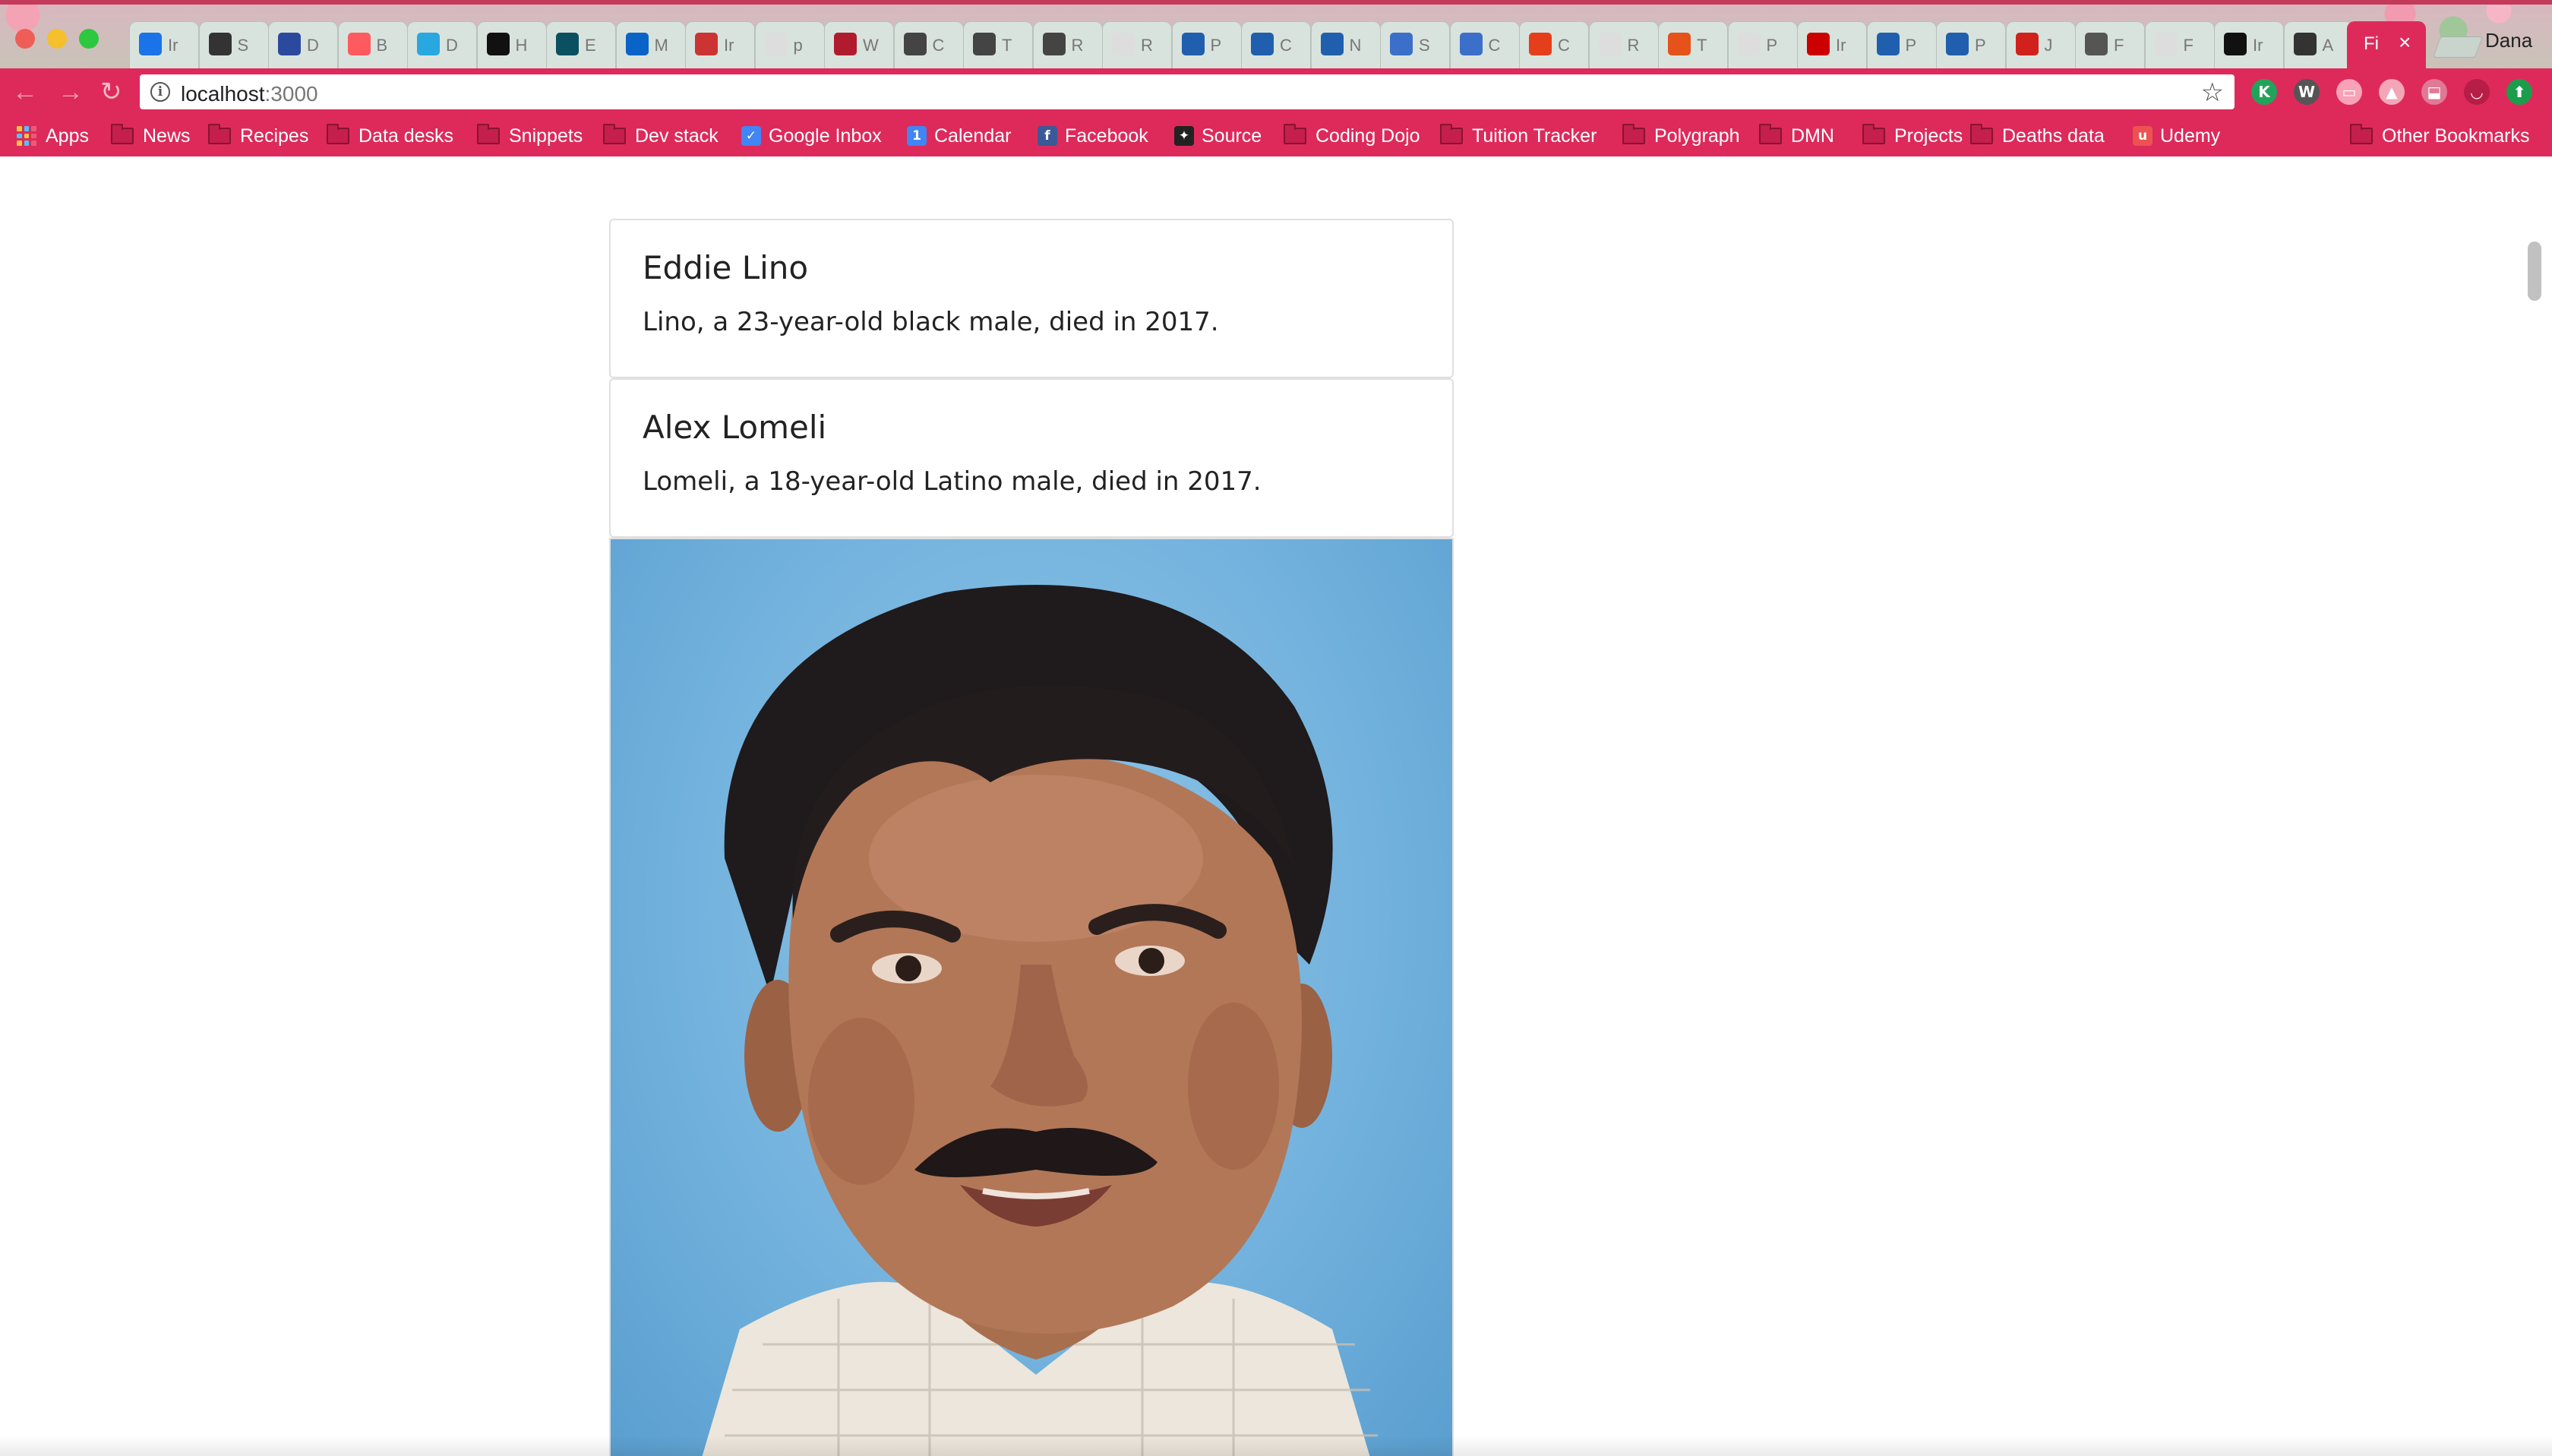 This screenshot has height=1456, width=2552. What do you see at coordinates (220, 44) in the screenshot?
I see `bar-chart-icon` at bounding box center [220, 44].